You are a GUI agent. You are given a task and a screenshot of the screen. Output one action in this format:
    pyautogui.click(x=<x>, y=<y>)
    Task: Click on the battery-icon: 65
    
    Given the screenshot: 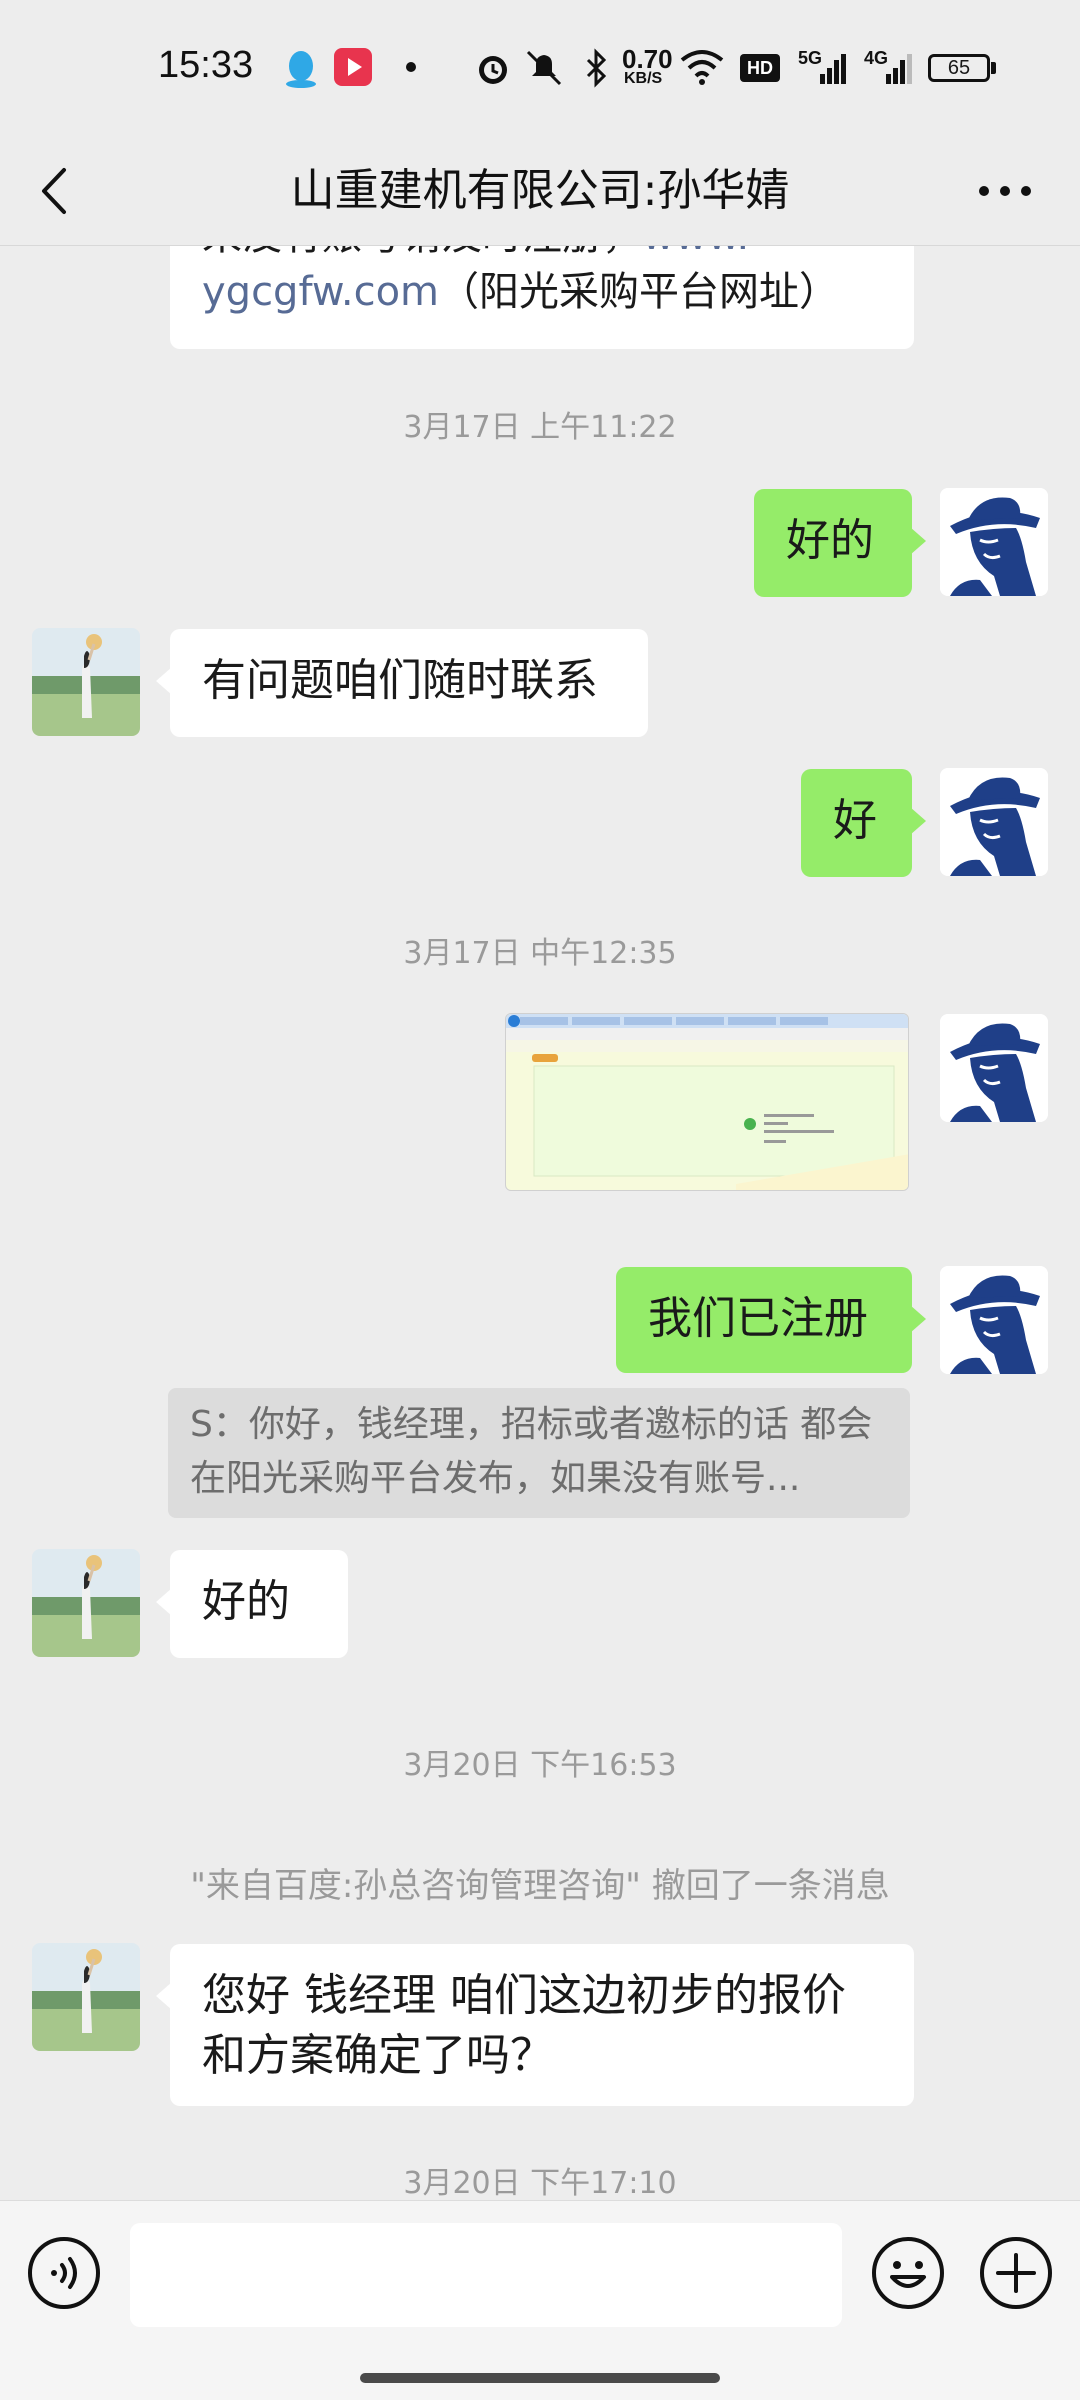 What is the action you would take?
    pyautogui.click(x=959, y=68)
    